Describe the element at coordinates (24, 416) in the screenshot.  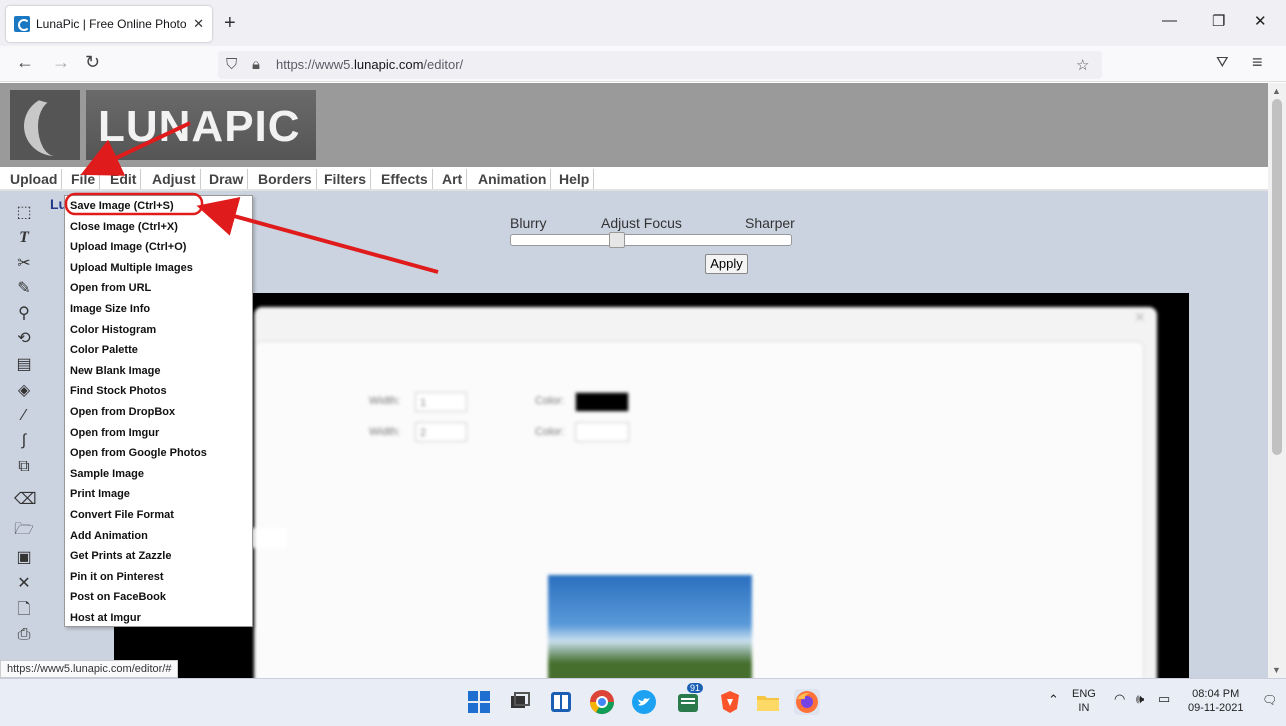
I see `eyedropper-icon: ⁄` at that location.